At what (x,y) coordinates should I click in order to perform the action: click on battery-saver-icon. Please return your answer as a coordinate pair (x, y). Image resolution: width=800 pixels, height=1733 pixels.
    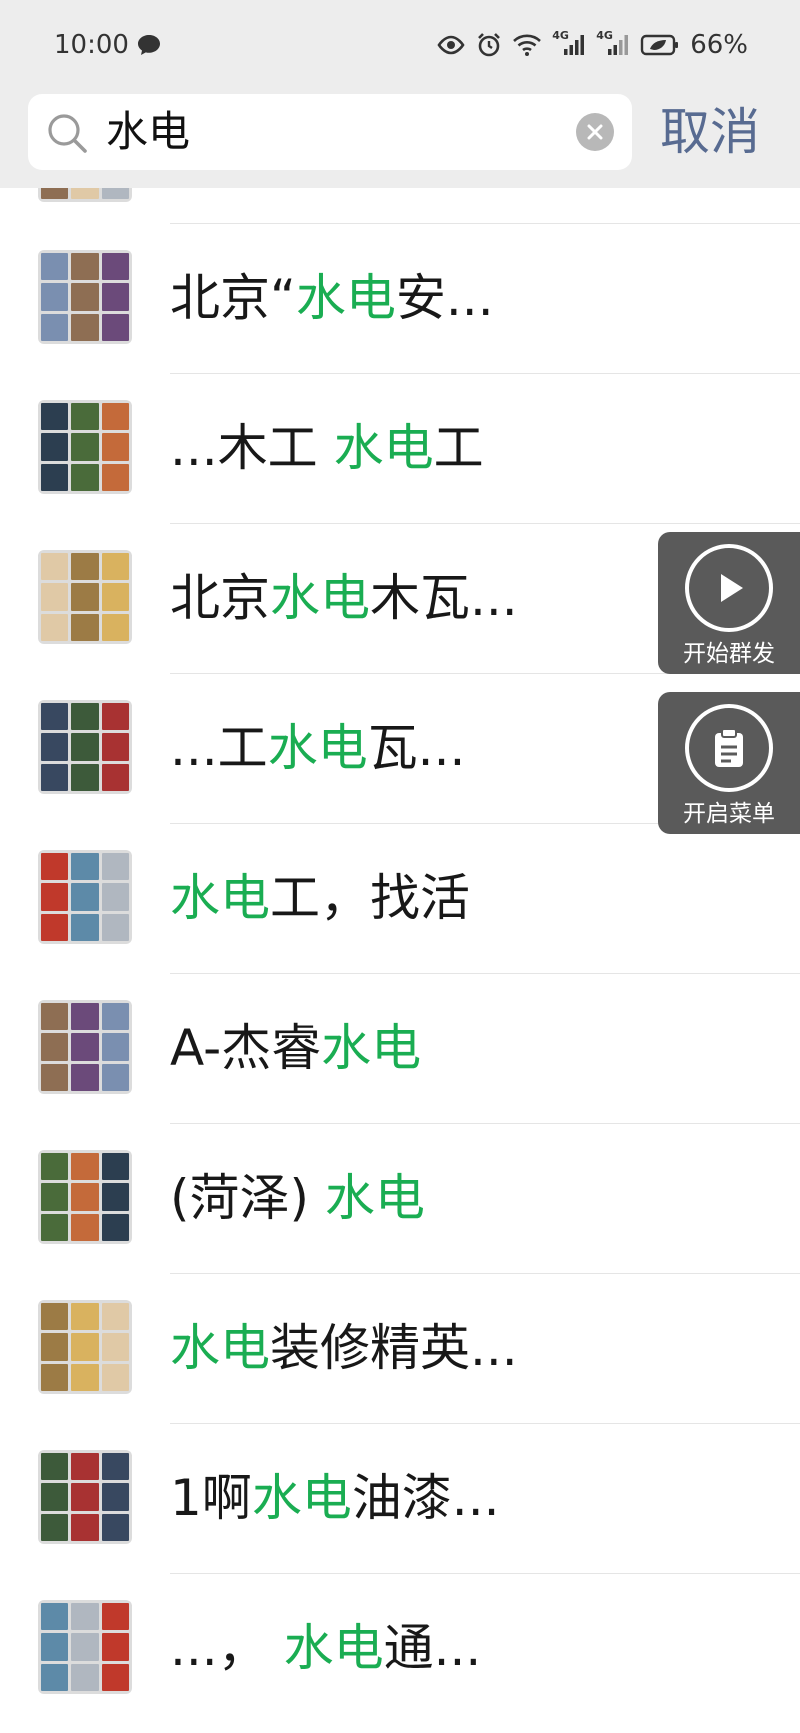
    Looking at the image, I should click on (660, 45).